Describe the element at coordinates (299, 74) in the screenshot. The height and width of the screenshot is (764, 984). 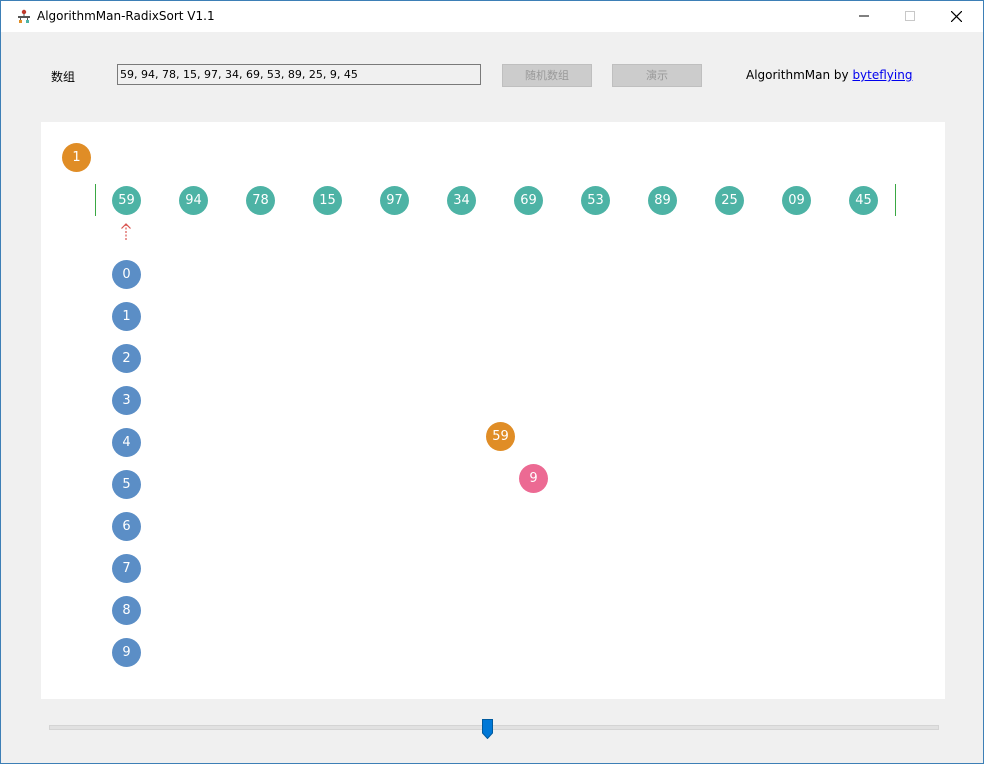
I see `array-input` at that location.